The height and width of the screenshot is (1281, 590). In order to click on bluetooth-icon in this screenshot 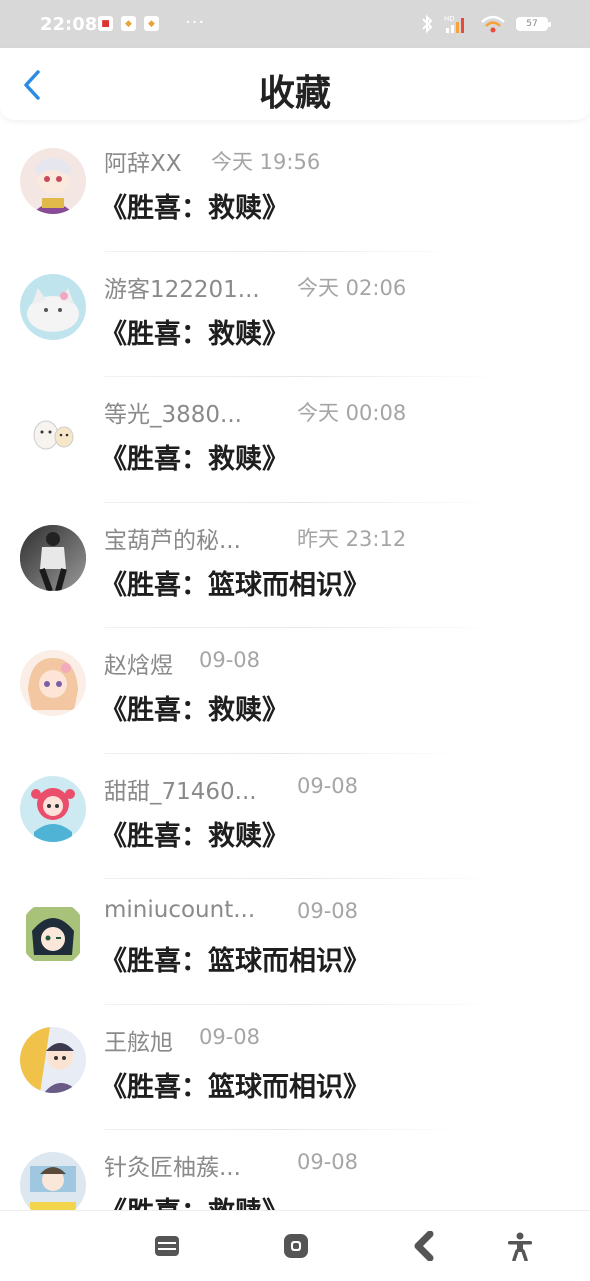, I will do `click(427, 24)`.